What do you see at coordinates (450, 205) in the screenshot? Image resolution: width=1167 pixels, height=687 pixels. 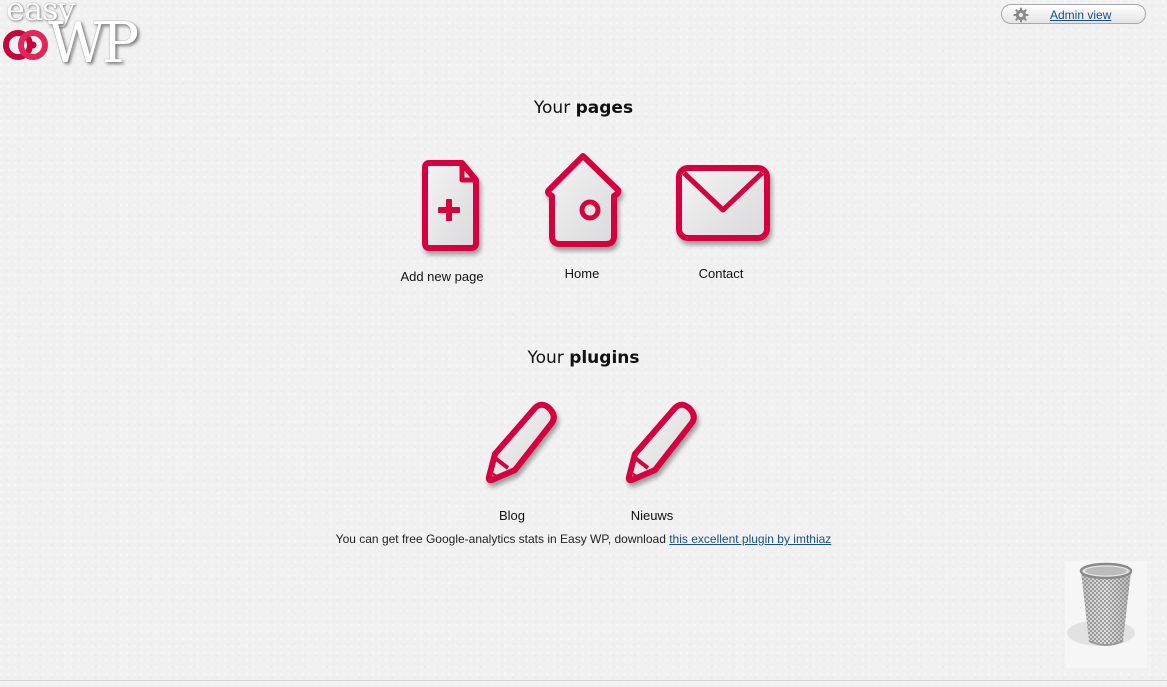 I see `add-page-icon` at bounding box center [450, 205].